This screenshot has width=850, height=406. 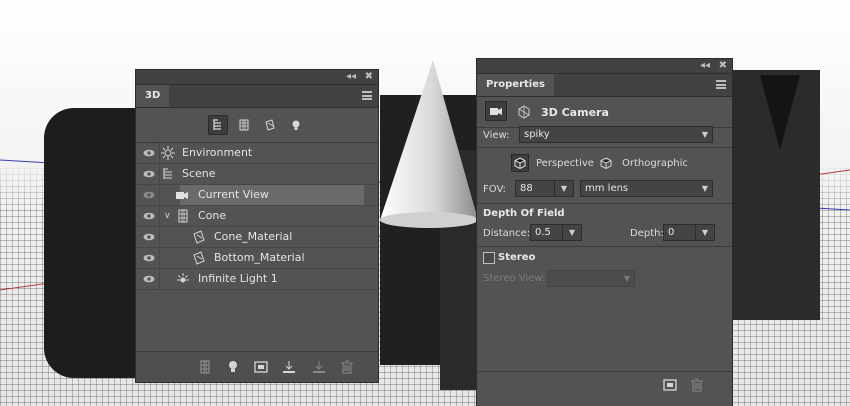 What do you see at coordinates (496, 135) in the screenshot?
I see `view-label: View:` at bounding box center [496, 135].